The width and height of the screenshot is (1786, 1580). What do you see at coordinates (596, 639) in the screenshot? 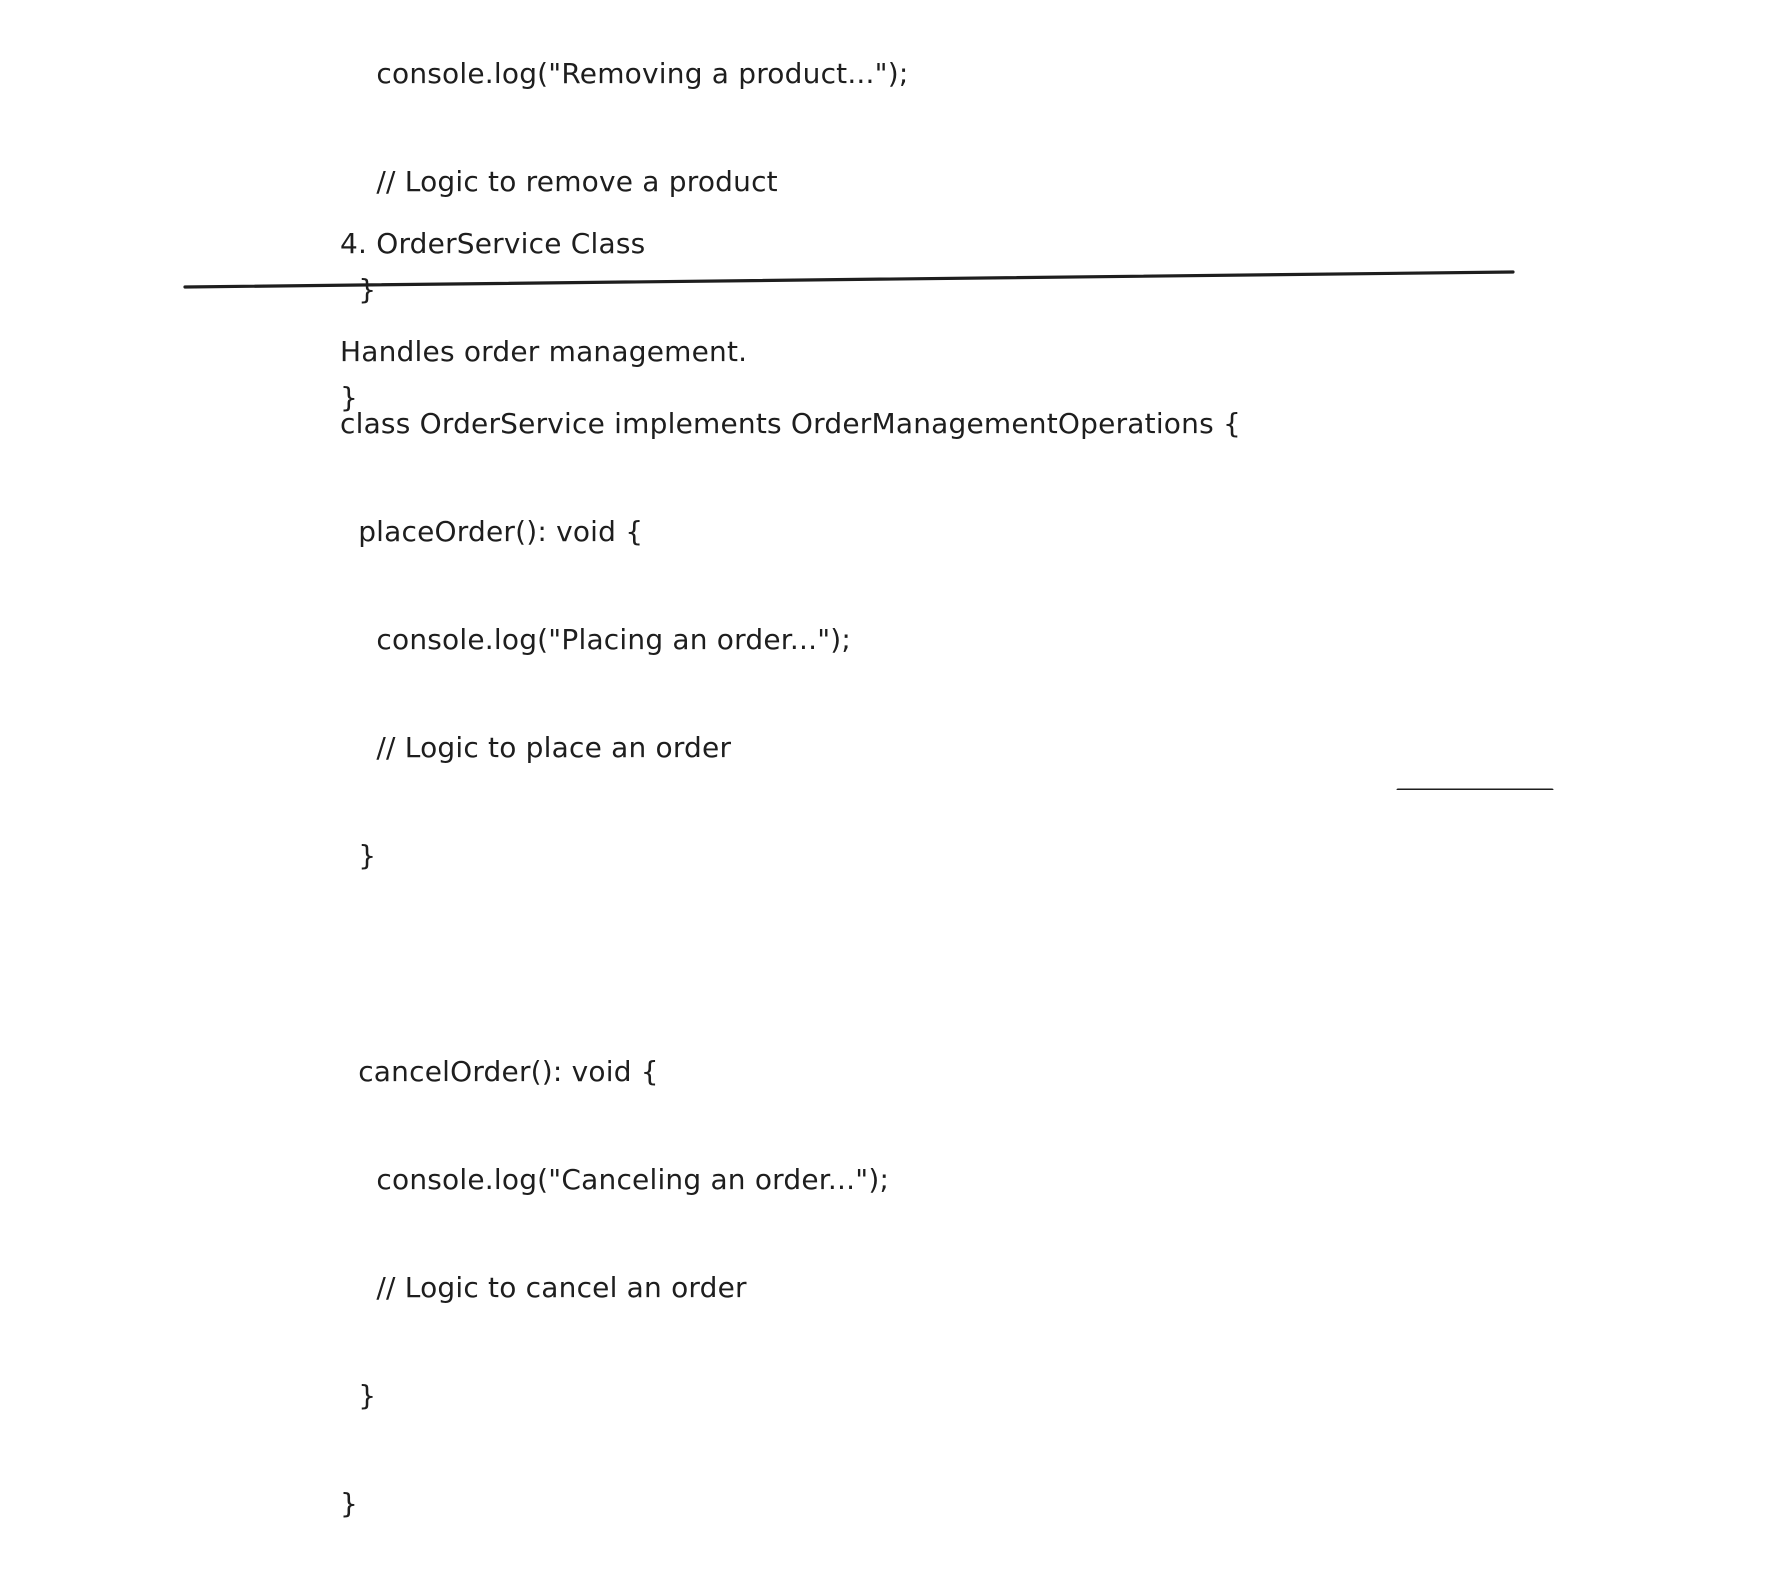
I see `code-line: console.log("Placing an order...");` at bounding box center [596, 639].